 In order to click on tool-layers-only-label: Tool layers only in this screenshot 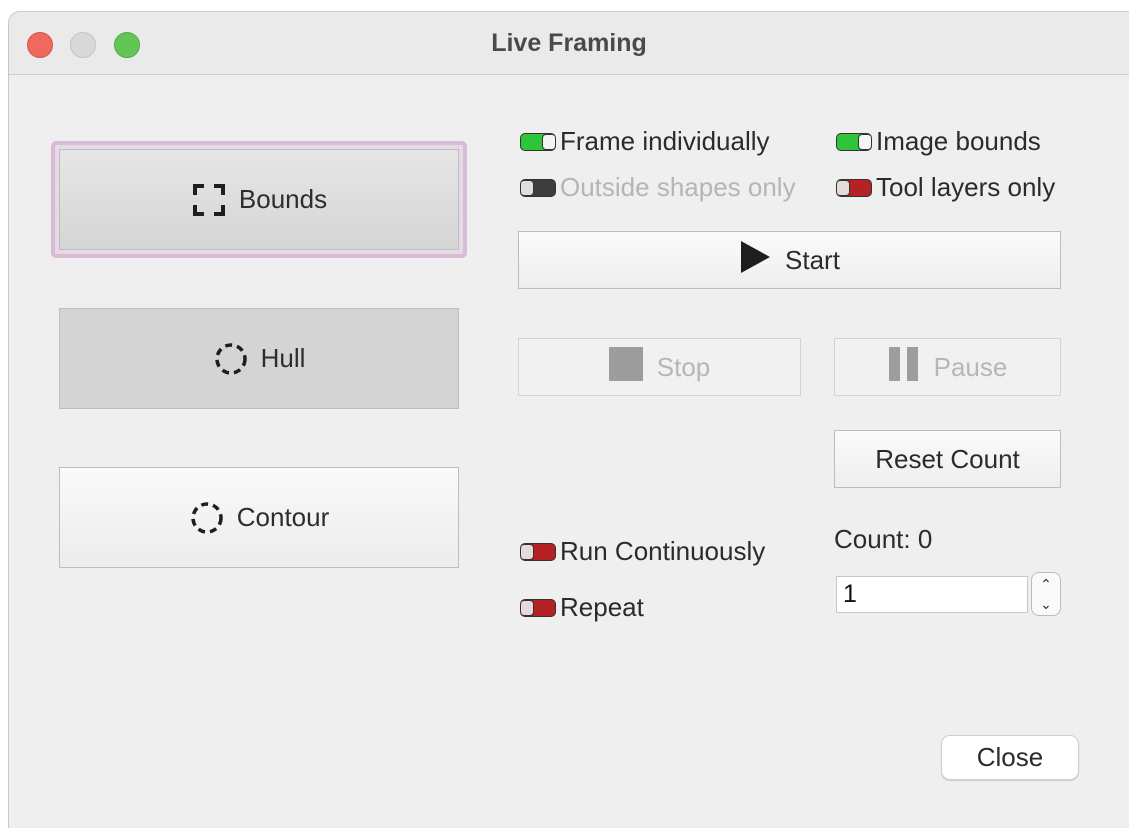, I will do `click(966, 187)`.